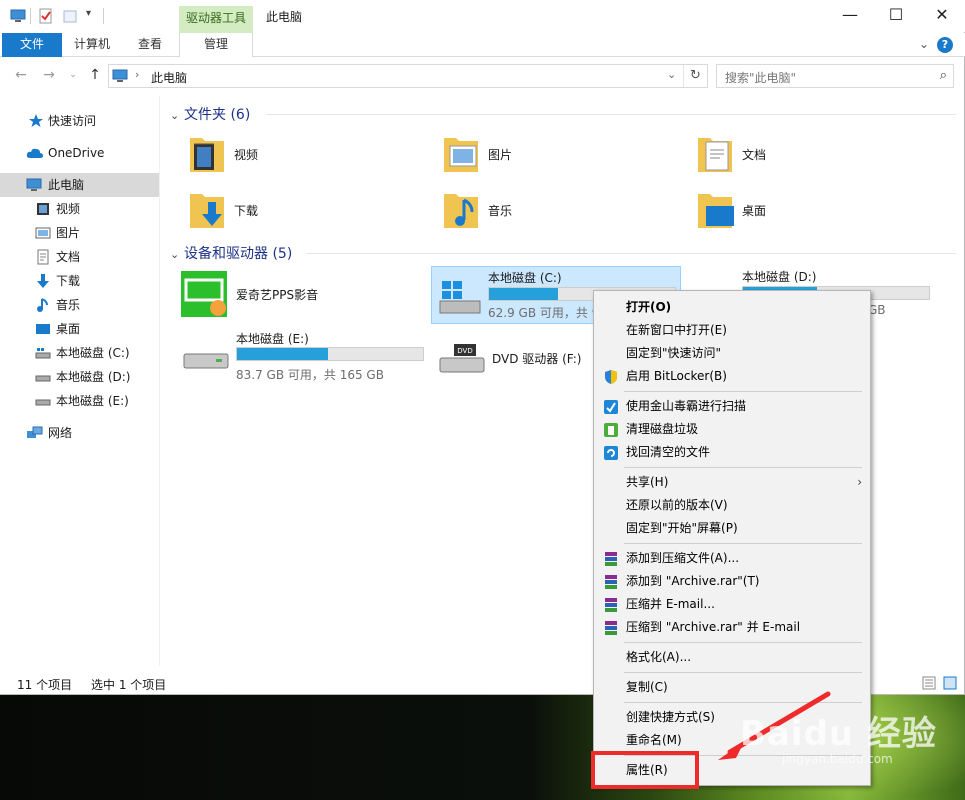 Image resolution: width=965 pixels, height=800 pixels. I want to click on address-dropdown-icon: ⌄, so click(671, 74).